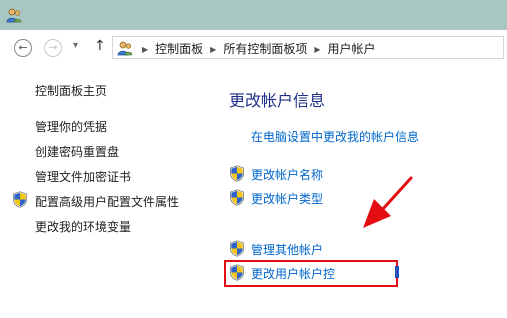 This screenshot has height=318, width=507. What do you see at coordinates (83, 176) in the screenshot?
I see `manage-encryption-certs-link: 管理文件加密证书` at bounding box center [83, 176].